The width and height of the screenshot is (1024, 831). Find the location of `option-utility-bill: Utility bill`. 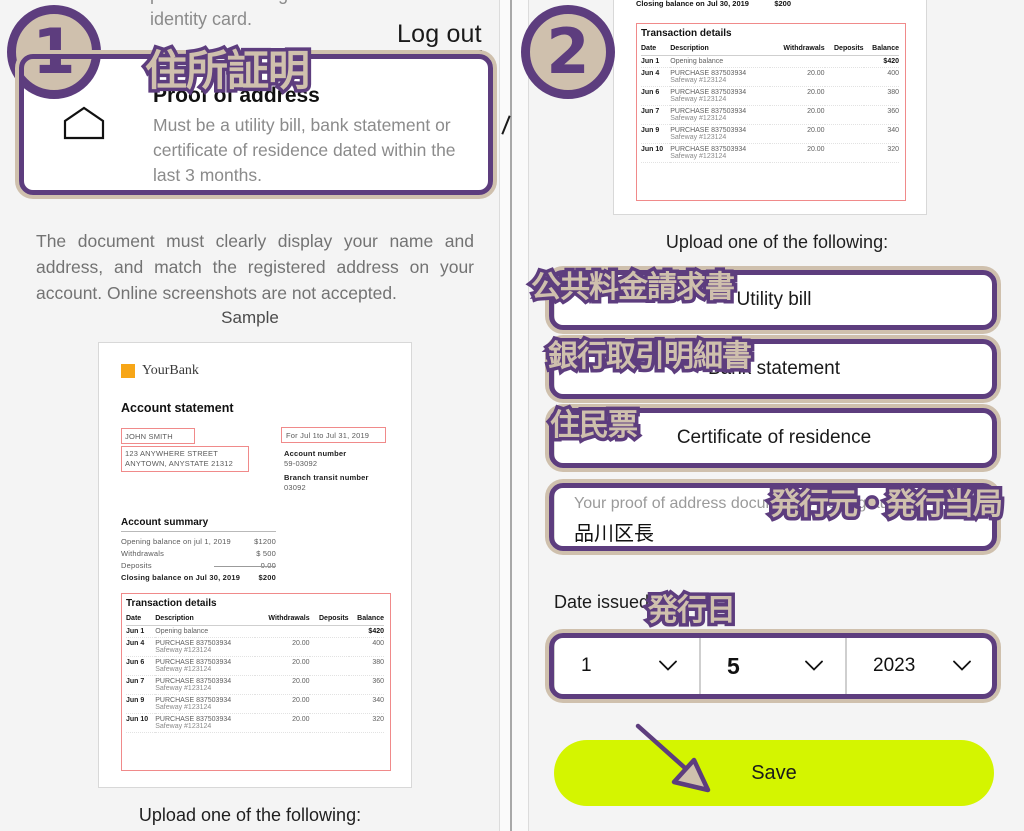

option-utility-bill: Utility bill is located at coordinates (774, 300).